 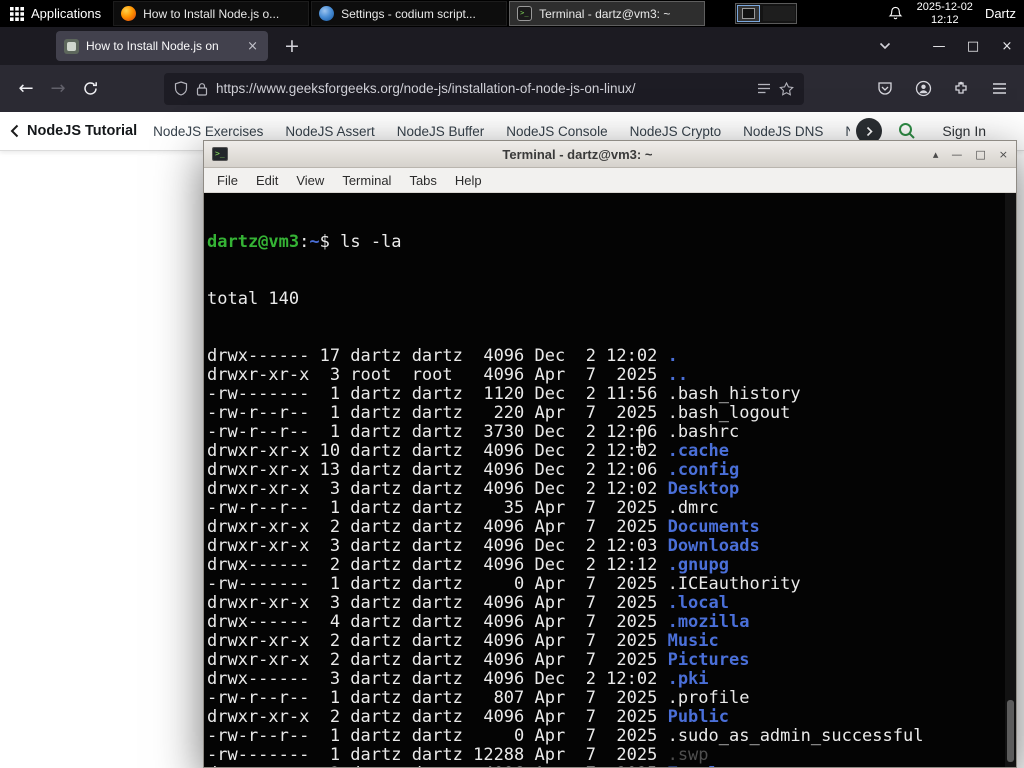 I want to click on terminal-menu-help: Help, so click(x=468, y=180).